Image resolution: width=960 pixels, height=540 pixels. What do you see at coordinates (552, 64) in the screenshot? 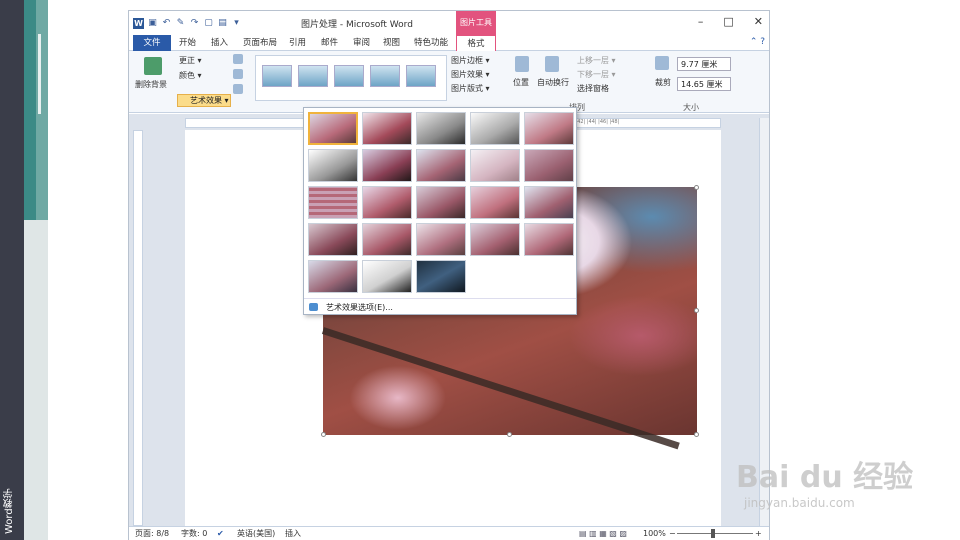
I see `wrap-text-icon` at bounding box center [552, 64].